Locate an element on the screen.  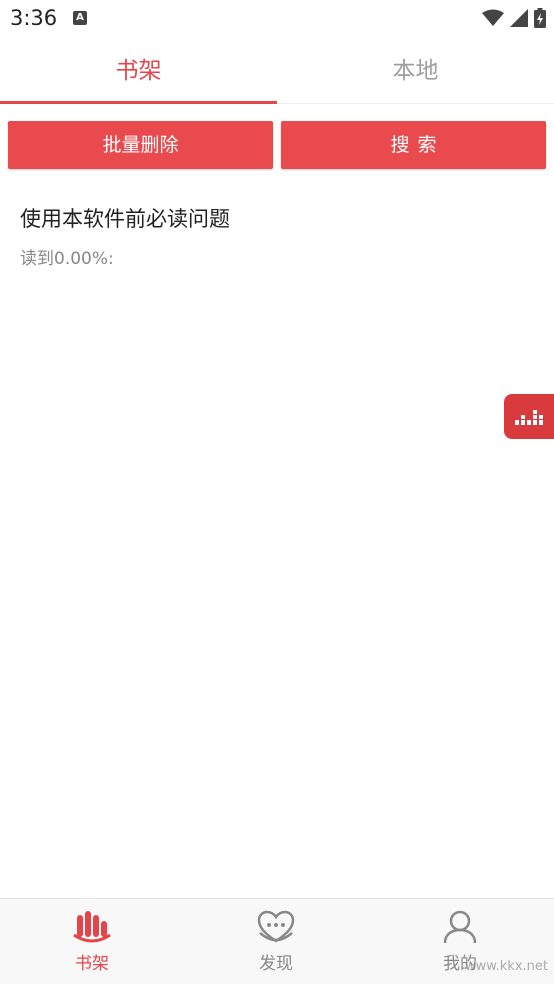
book-list-item: 使用本软件前必读问题 读到0.00%: is located at coordinates (277, 240).